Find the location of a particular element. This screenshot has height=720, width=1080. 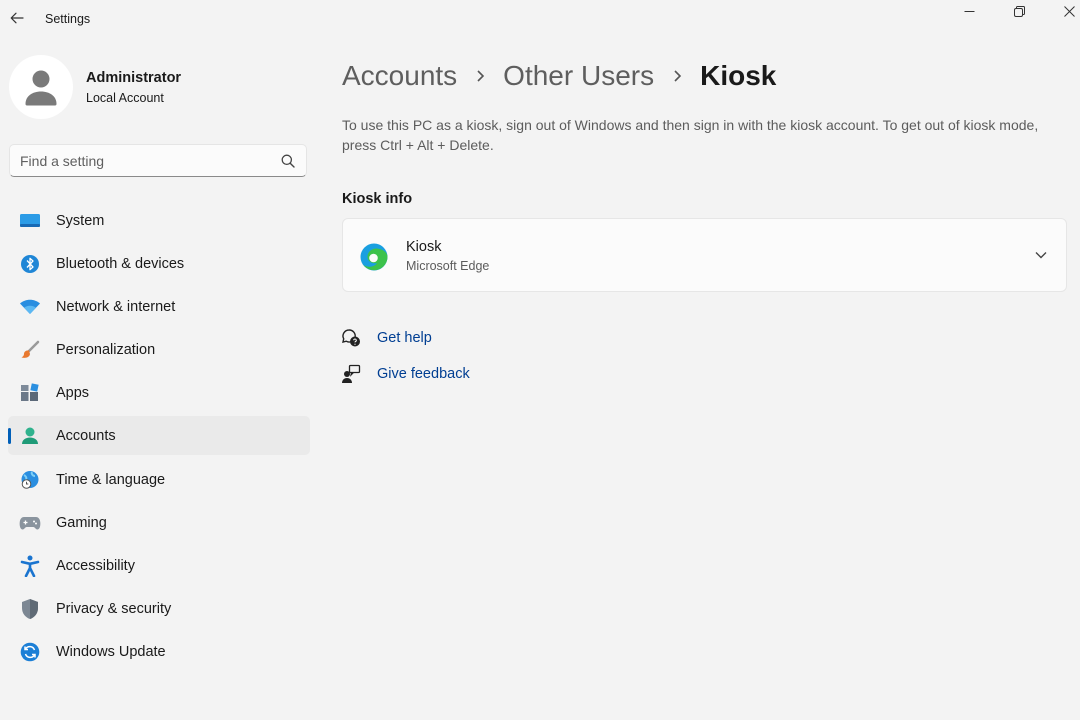

apps-icon is located at coordinates (30, 393).